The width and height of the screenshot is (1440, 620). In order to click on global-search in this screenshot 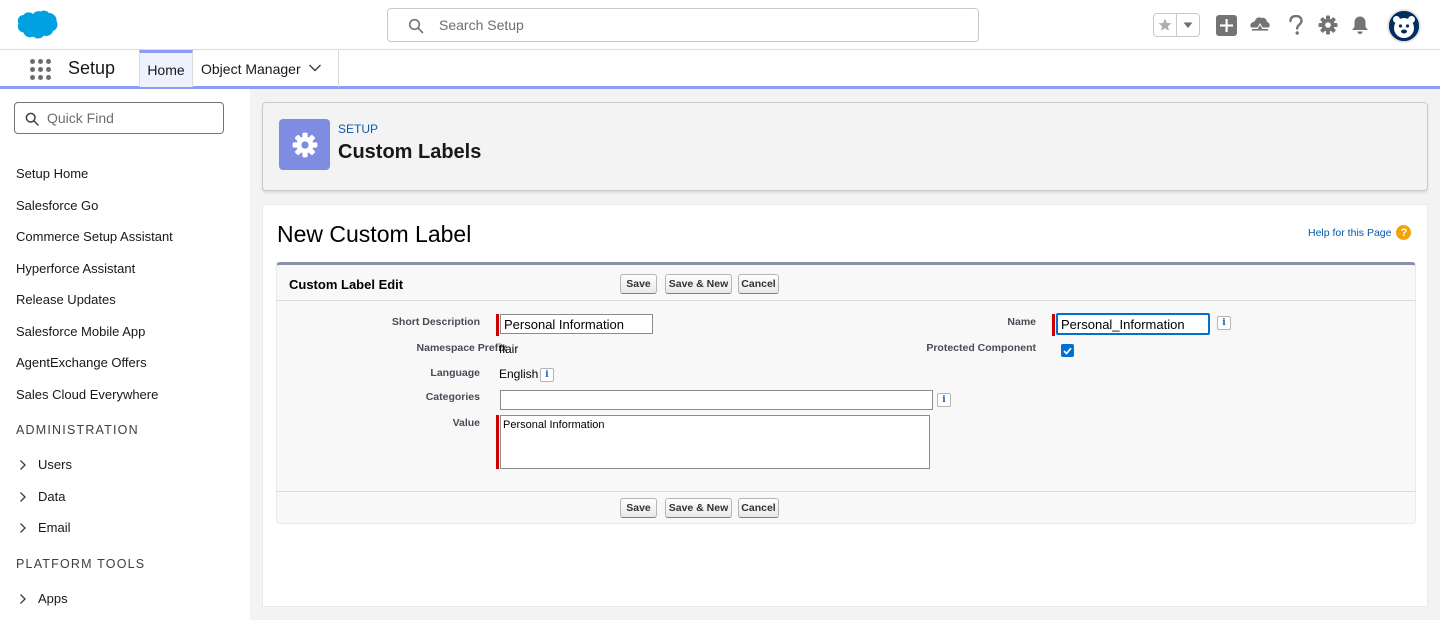, I will do `click(683, 25)`.